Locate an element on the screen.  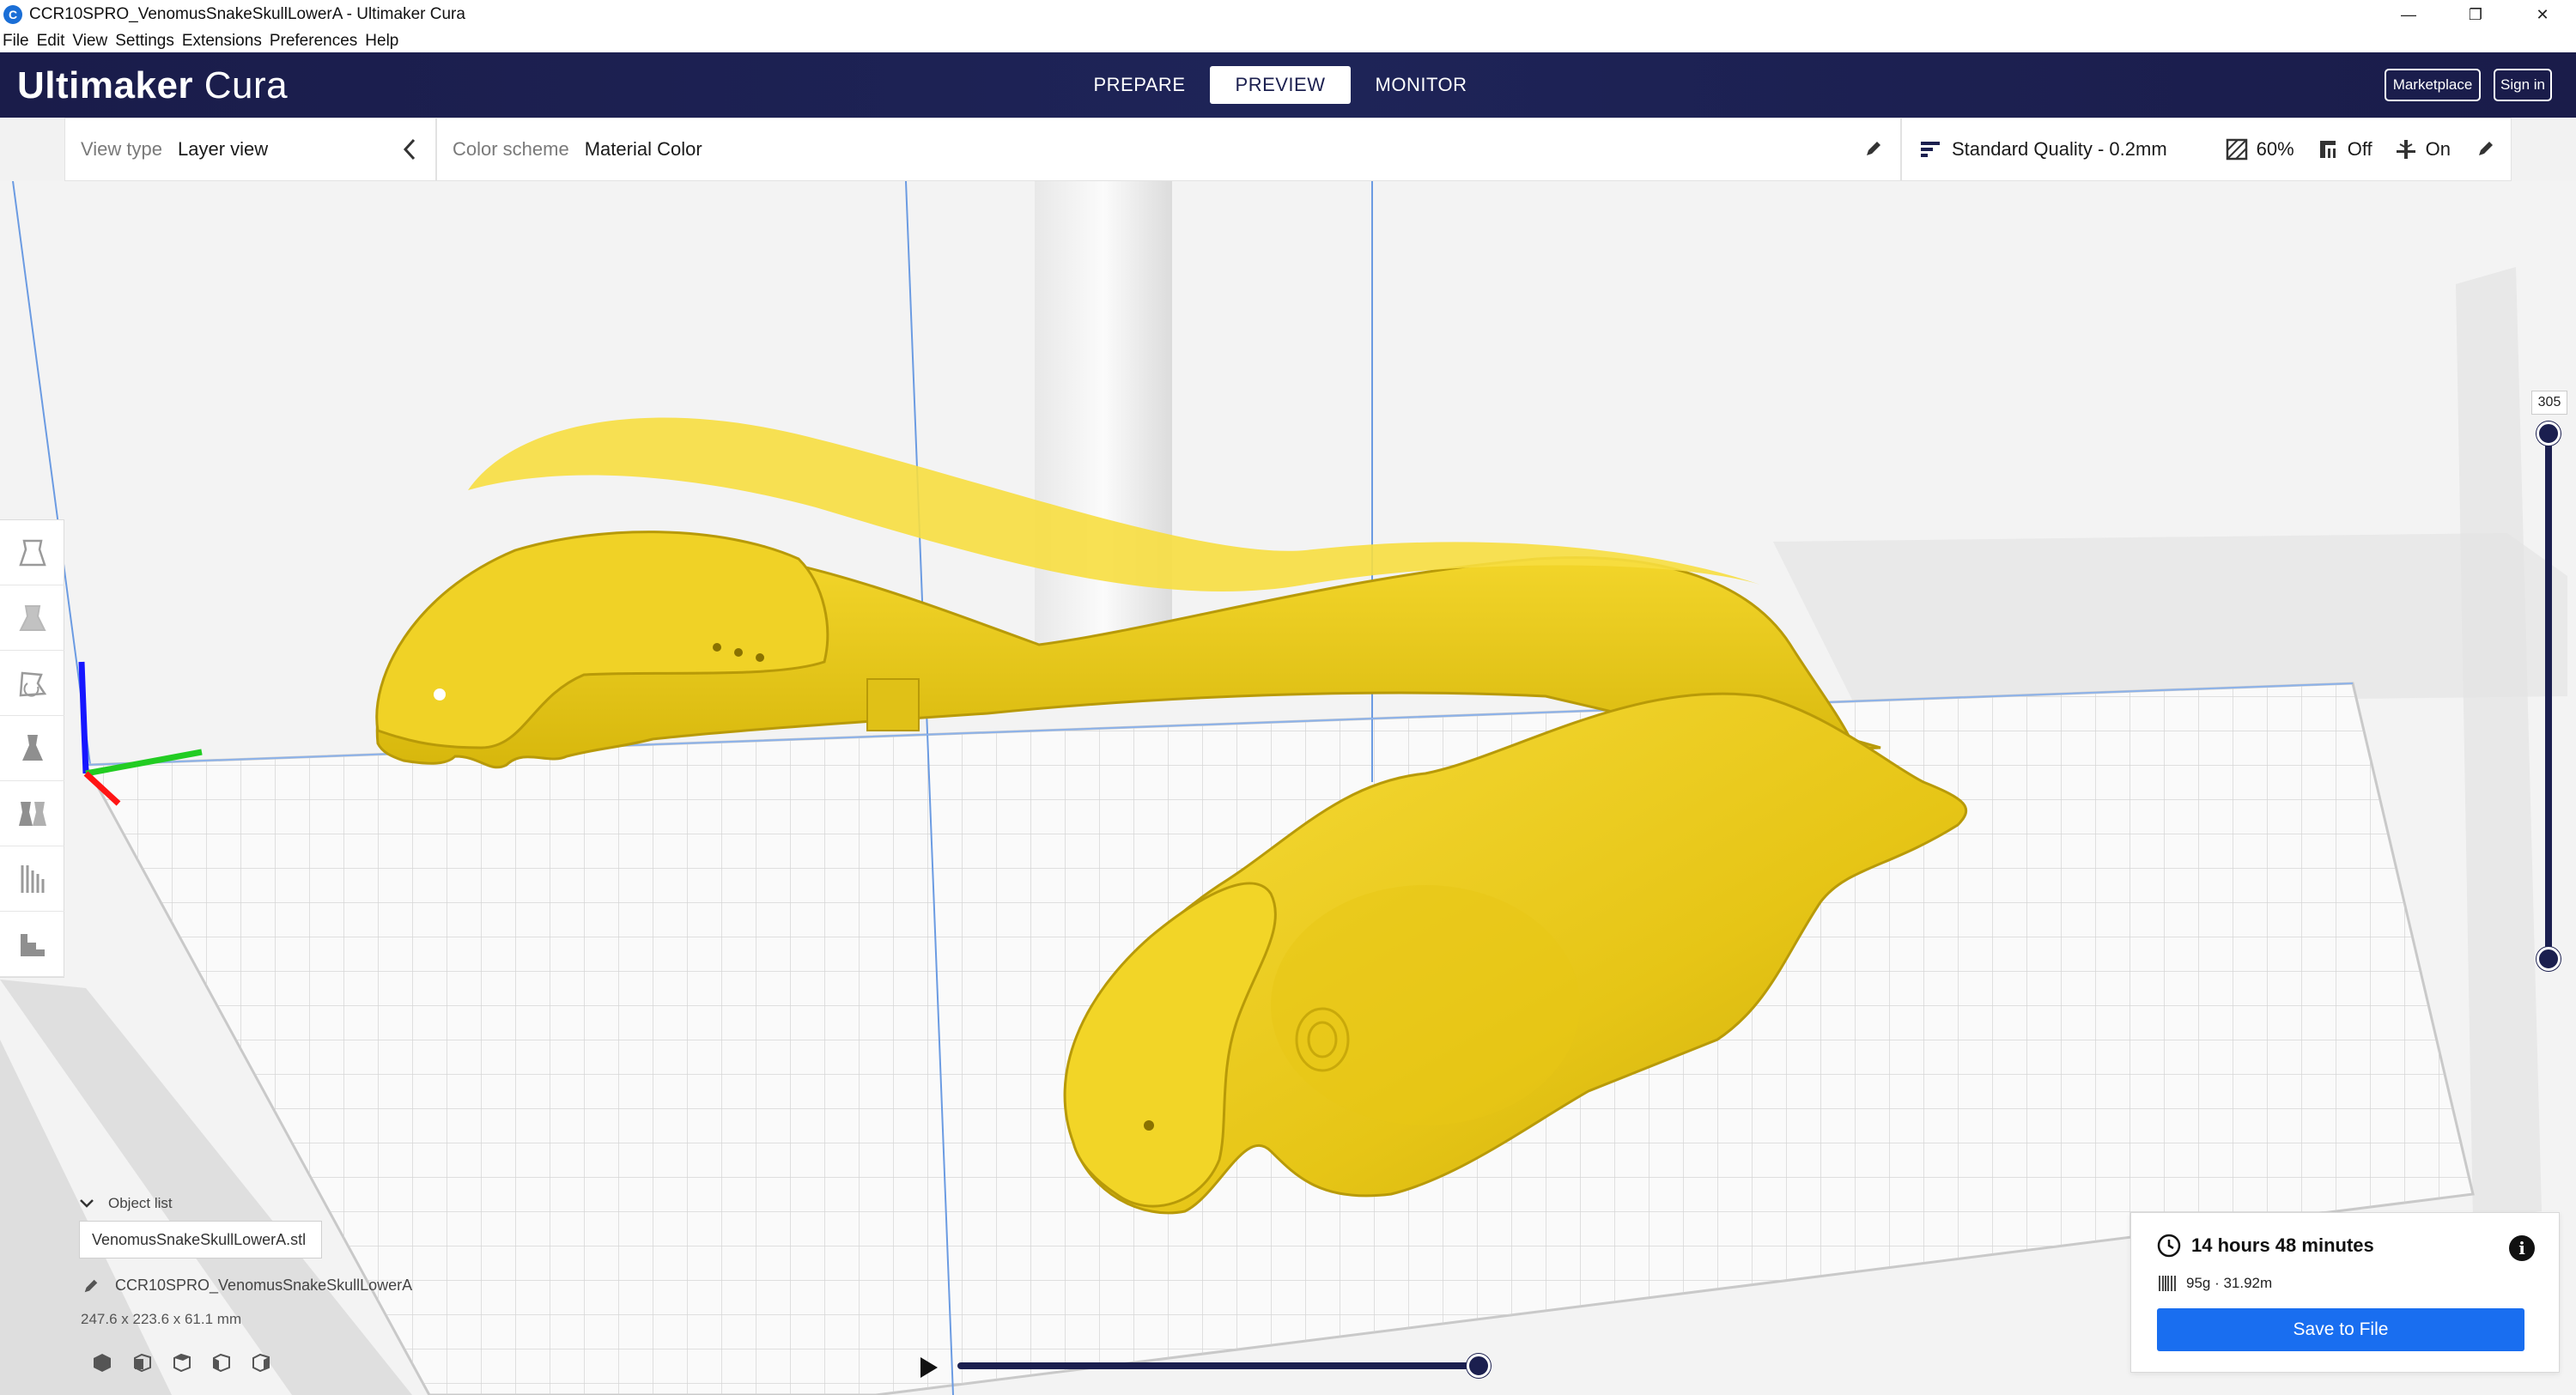
support-blocker-tool is located at coordinates (32, 879).